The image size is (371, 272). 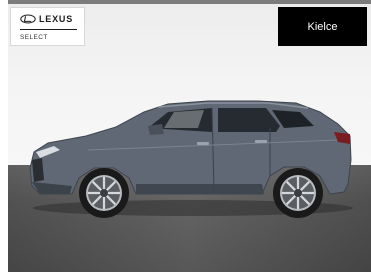 What do you see at coordinates (56, 19) in the screenshot?
I see `logo-wordmark: LEXUS` at bounding box center [56, 19].